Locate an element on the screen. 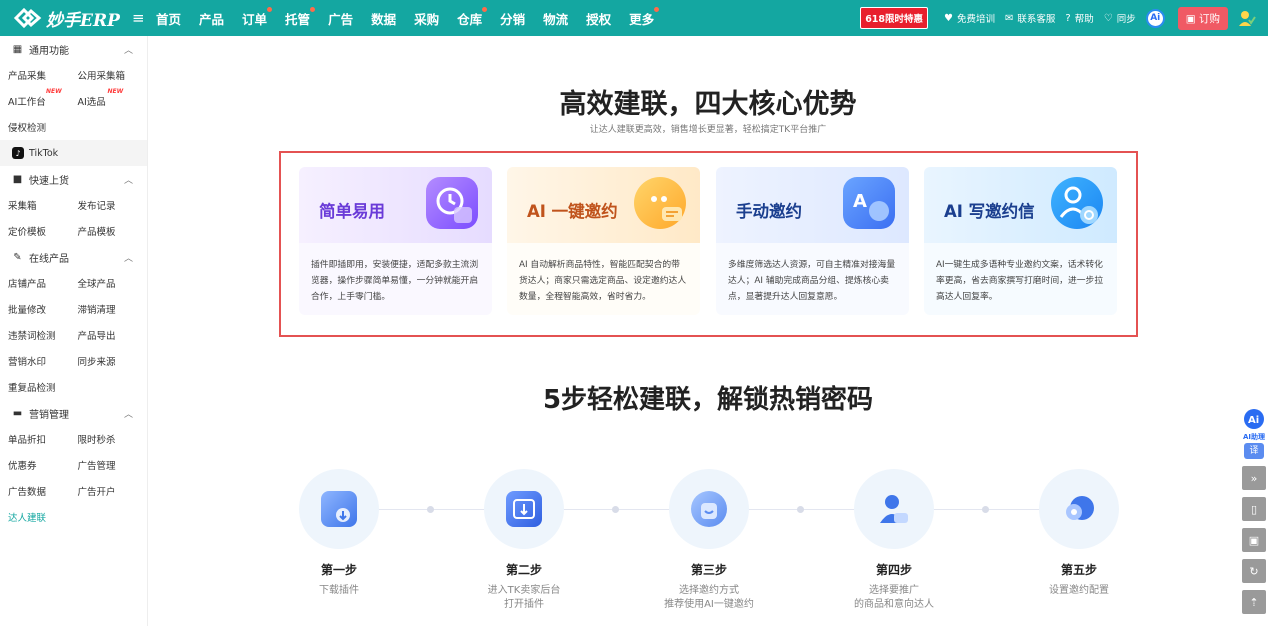 This screenshot has height=626, width=1268. sidebar-group-marketing: ▬ 营销管理 ︿ is located at coordinates (73, 413).